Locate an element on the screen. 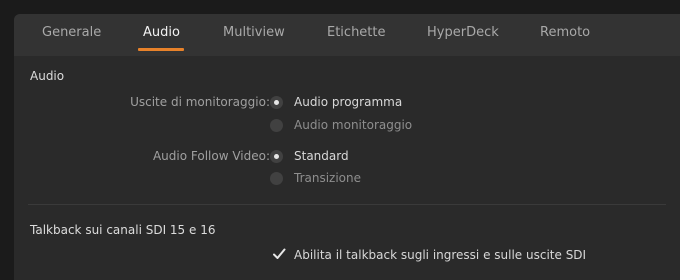 This screenshot has height=280, width=680. tab-audio: Audio is located at coordinates (161, 32).